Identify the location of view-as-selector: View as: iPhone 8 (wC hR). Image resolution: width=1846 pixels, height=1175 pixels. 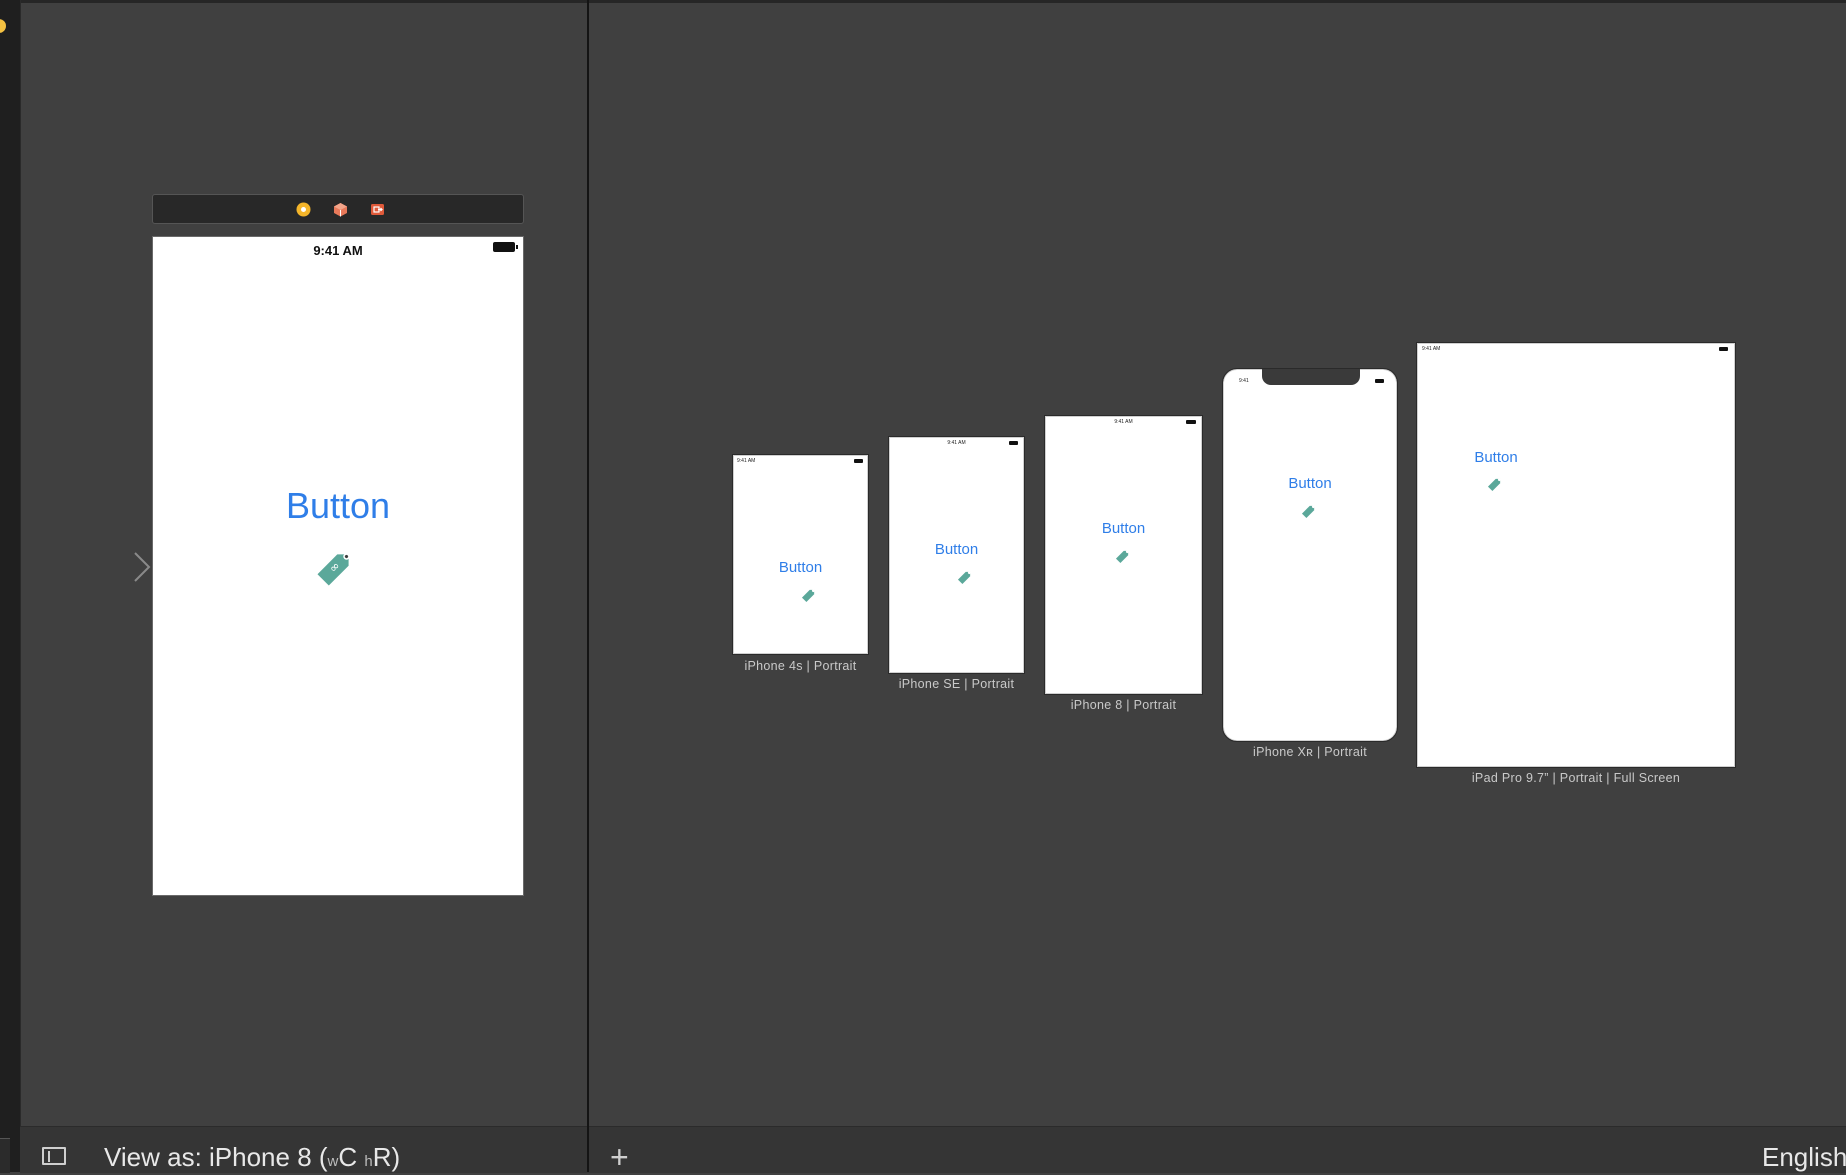
(252, 1157).